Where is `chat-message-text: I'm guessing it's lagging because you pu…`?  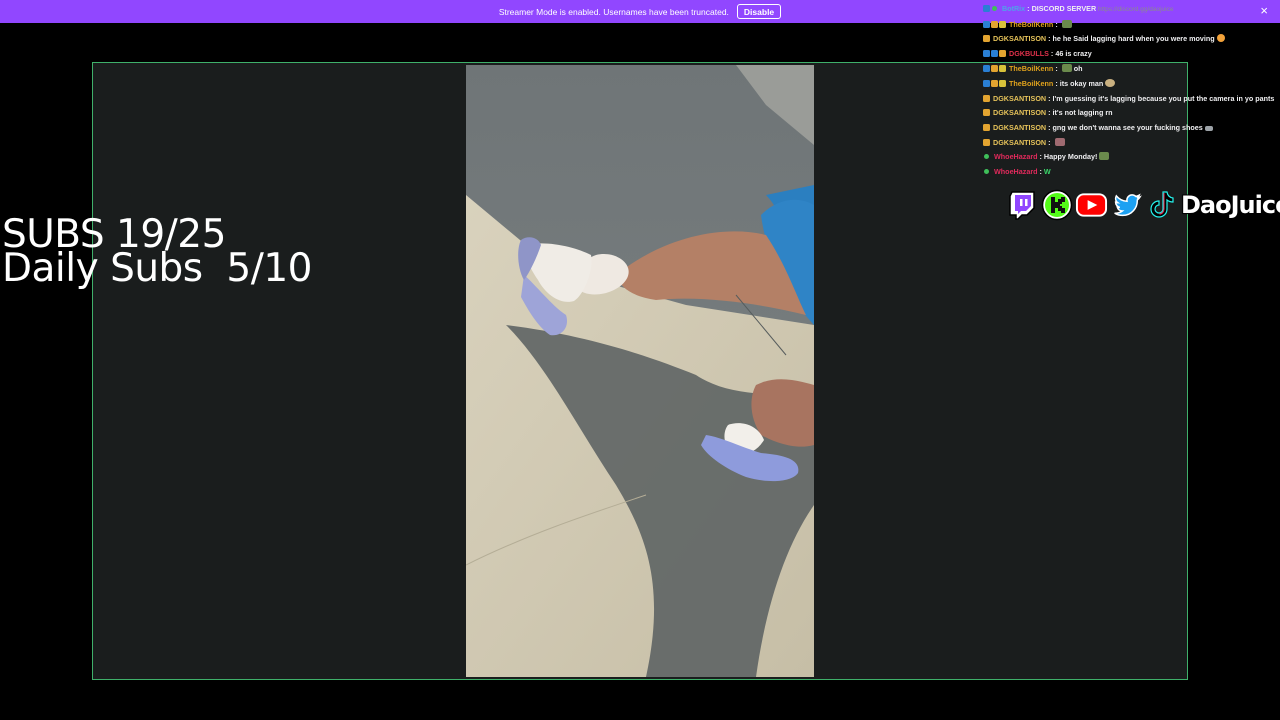 chat-message-text: I'm guessing it's lagging because you pu… is located at coordinates (1163, 99).